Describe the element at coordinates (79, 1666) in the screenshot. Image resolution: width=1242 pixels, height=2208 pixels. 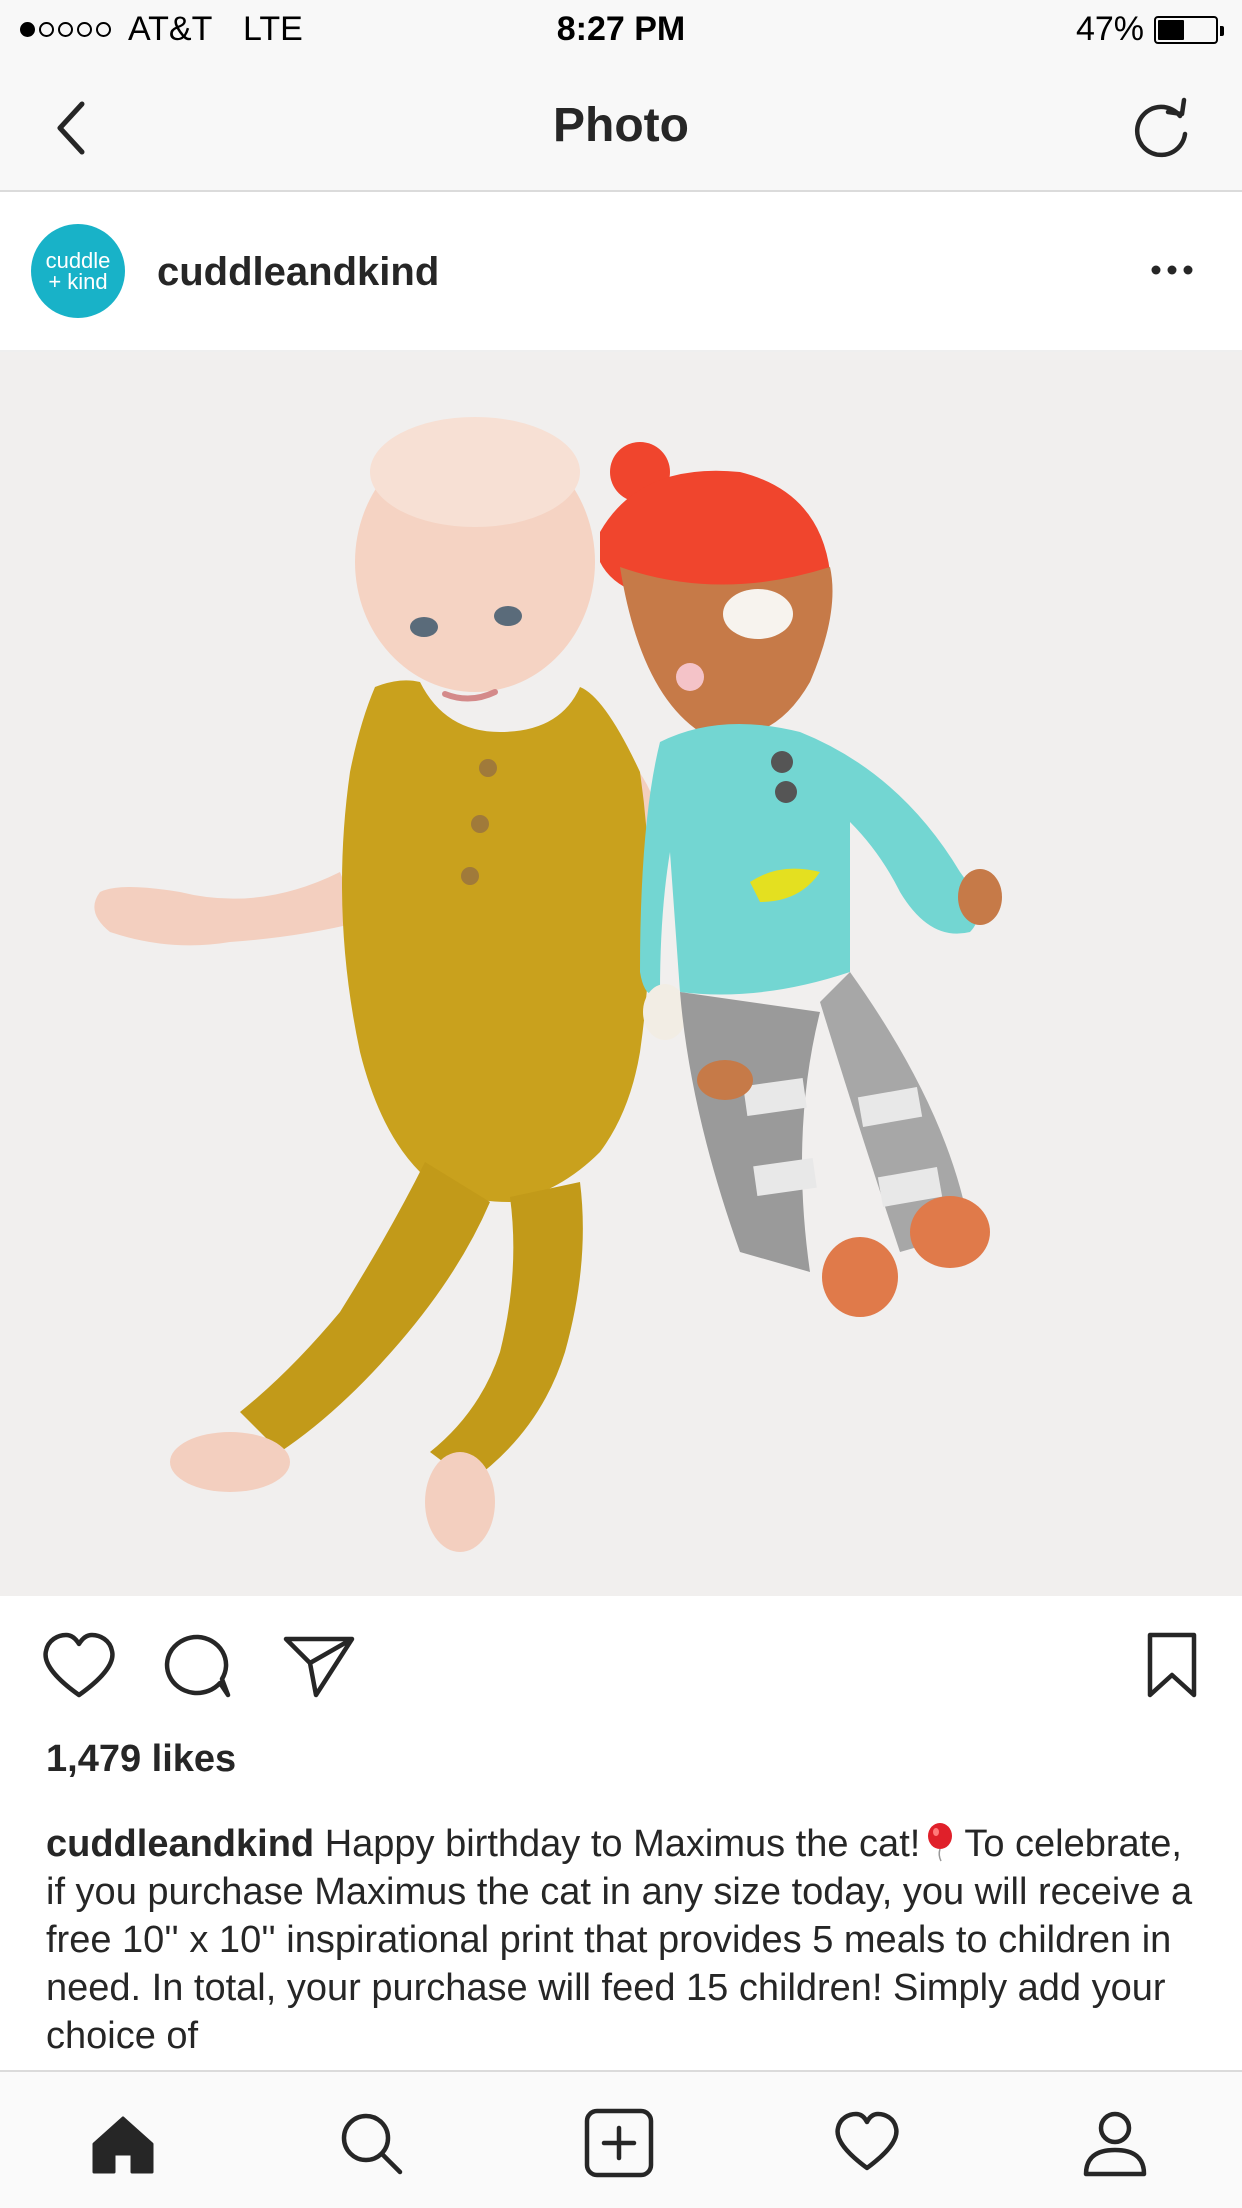
I see `like-heart-icon` at that location.